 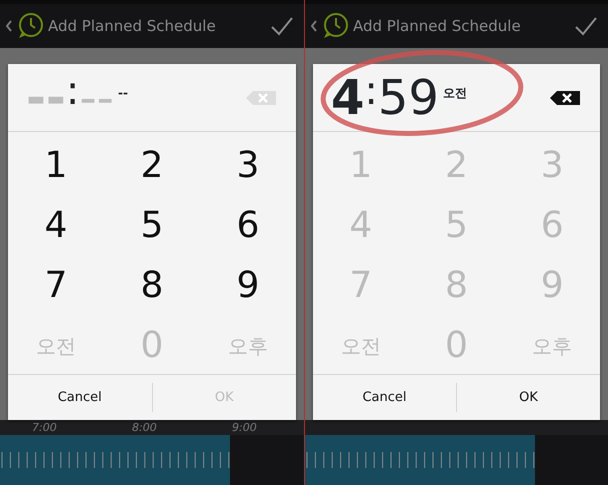 I want to click on time-label: 9:00, so click(x=244, y=428).